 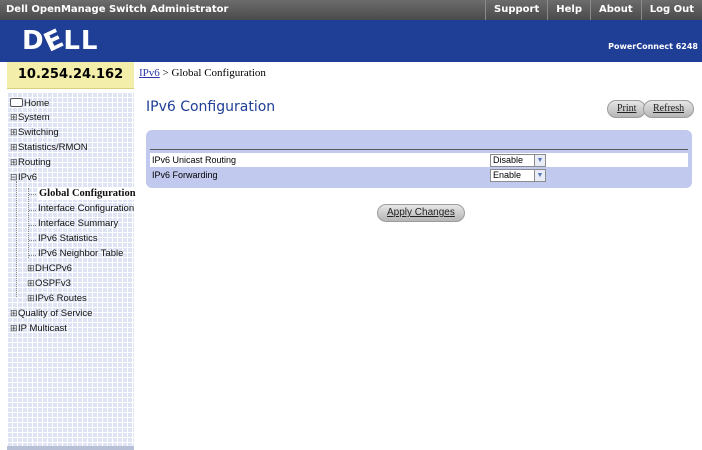 I want to click on apply-changes-button: Apply Changes, so click(x=421, y=213).